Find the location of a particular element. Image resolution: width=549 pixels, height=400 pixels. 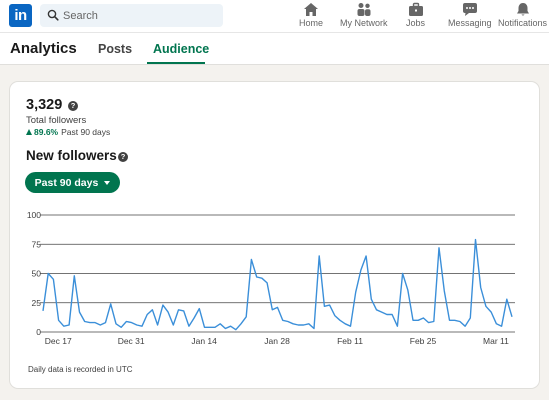

search-input is located at coordinates (139, 15).